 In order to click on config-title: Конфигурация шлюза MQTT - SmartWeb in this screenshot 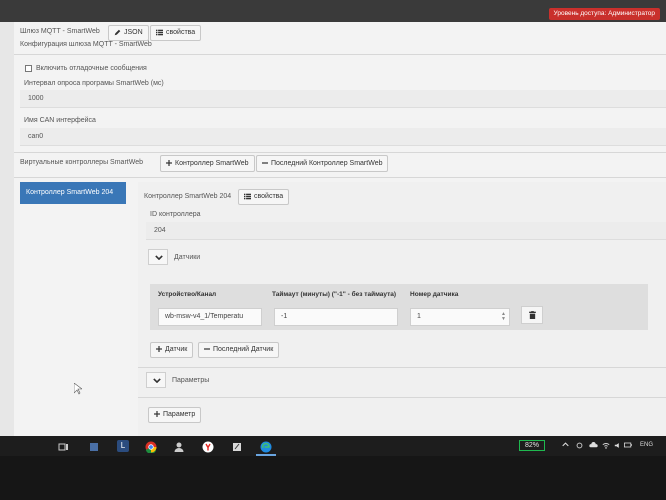, I will do `click(86, 44)`.